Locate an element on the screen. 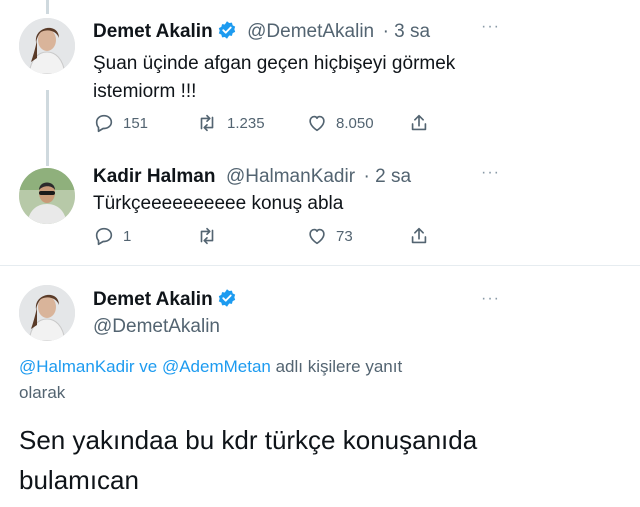 The height and width of the screenshot is (507, 640). timestamp: · 3 sa is located at coordinates (407, 31).